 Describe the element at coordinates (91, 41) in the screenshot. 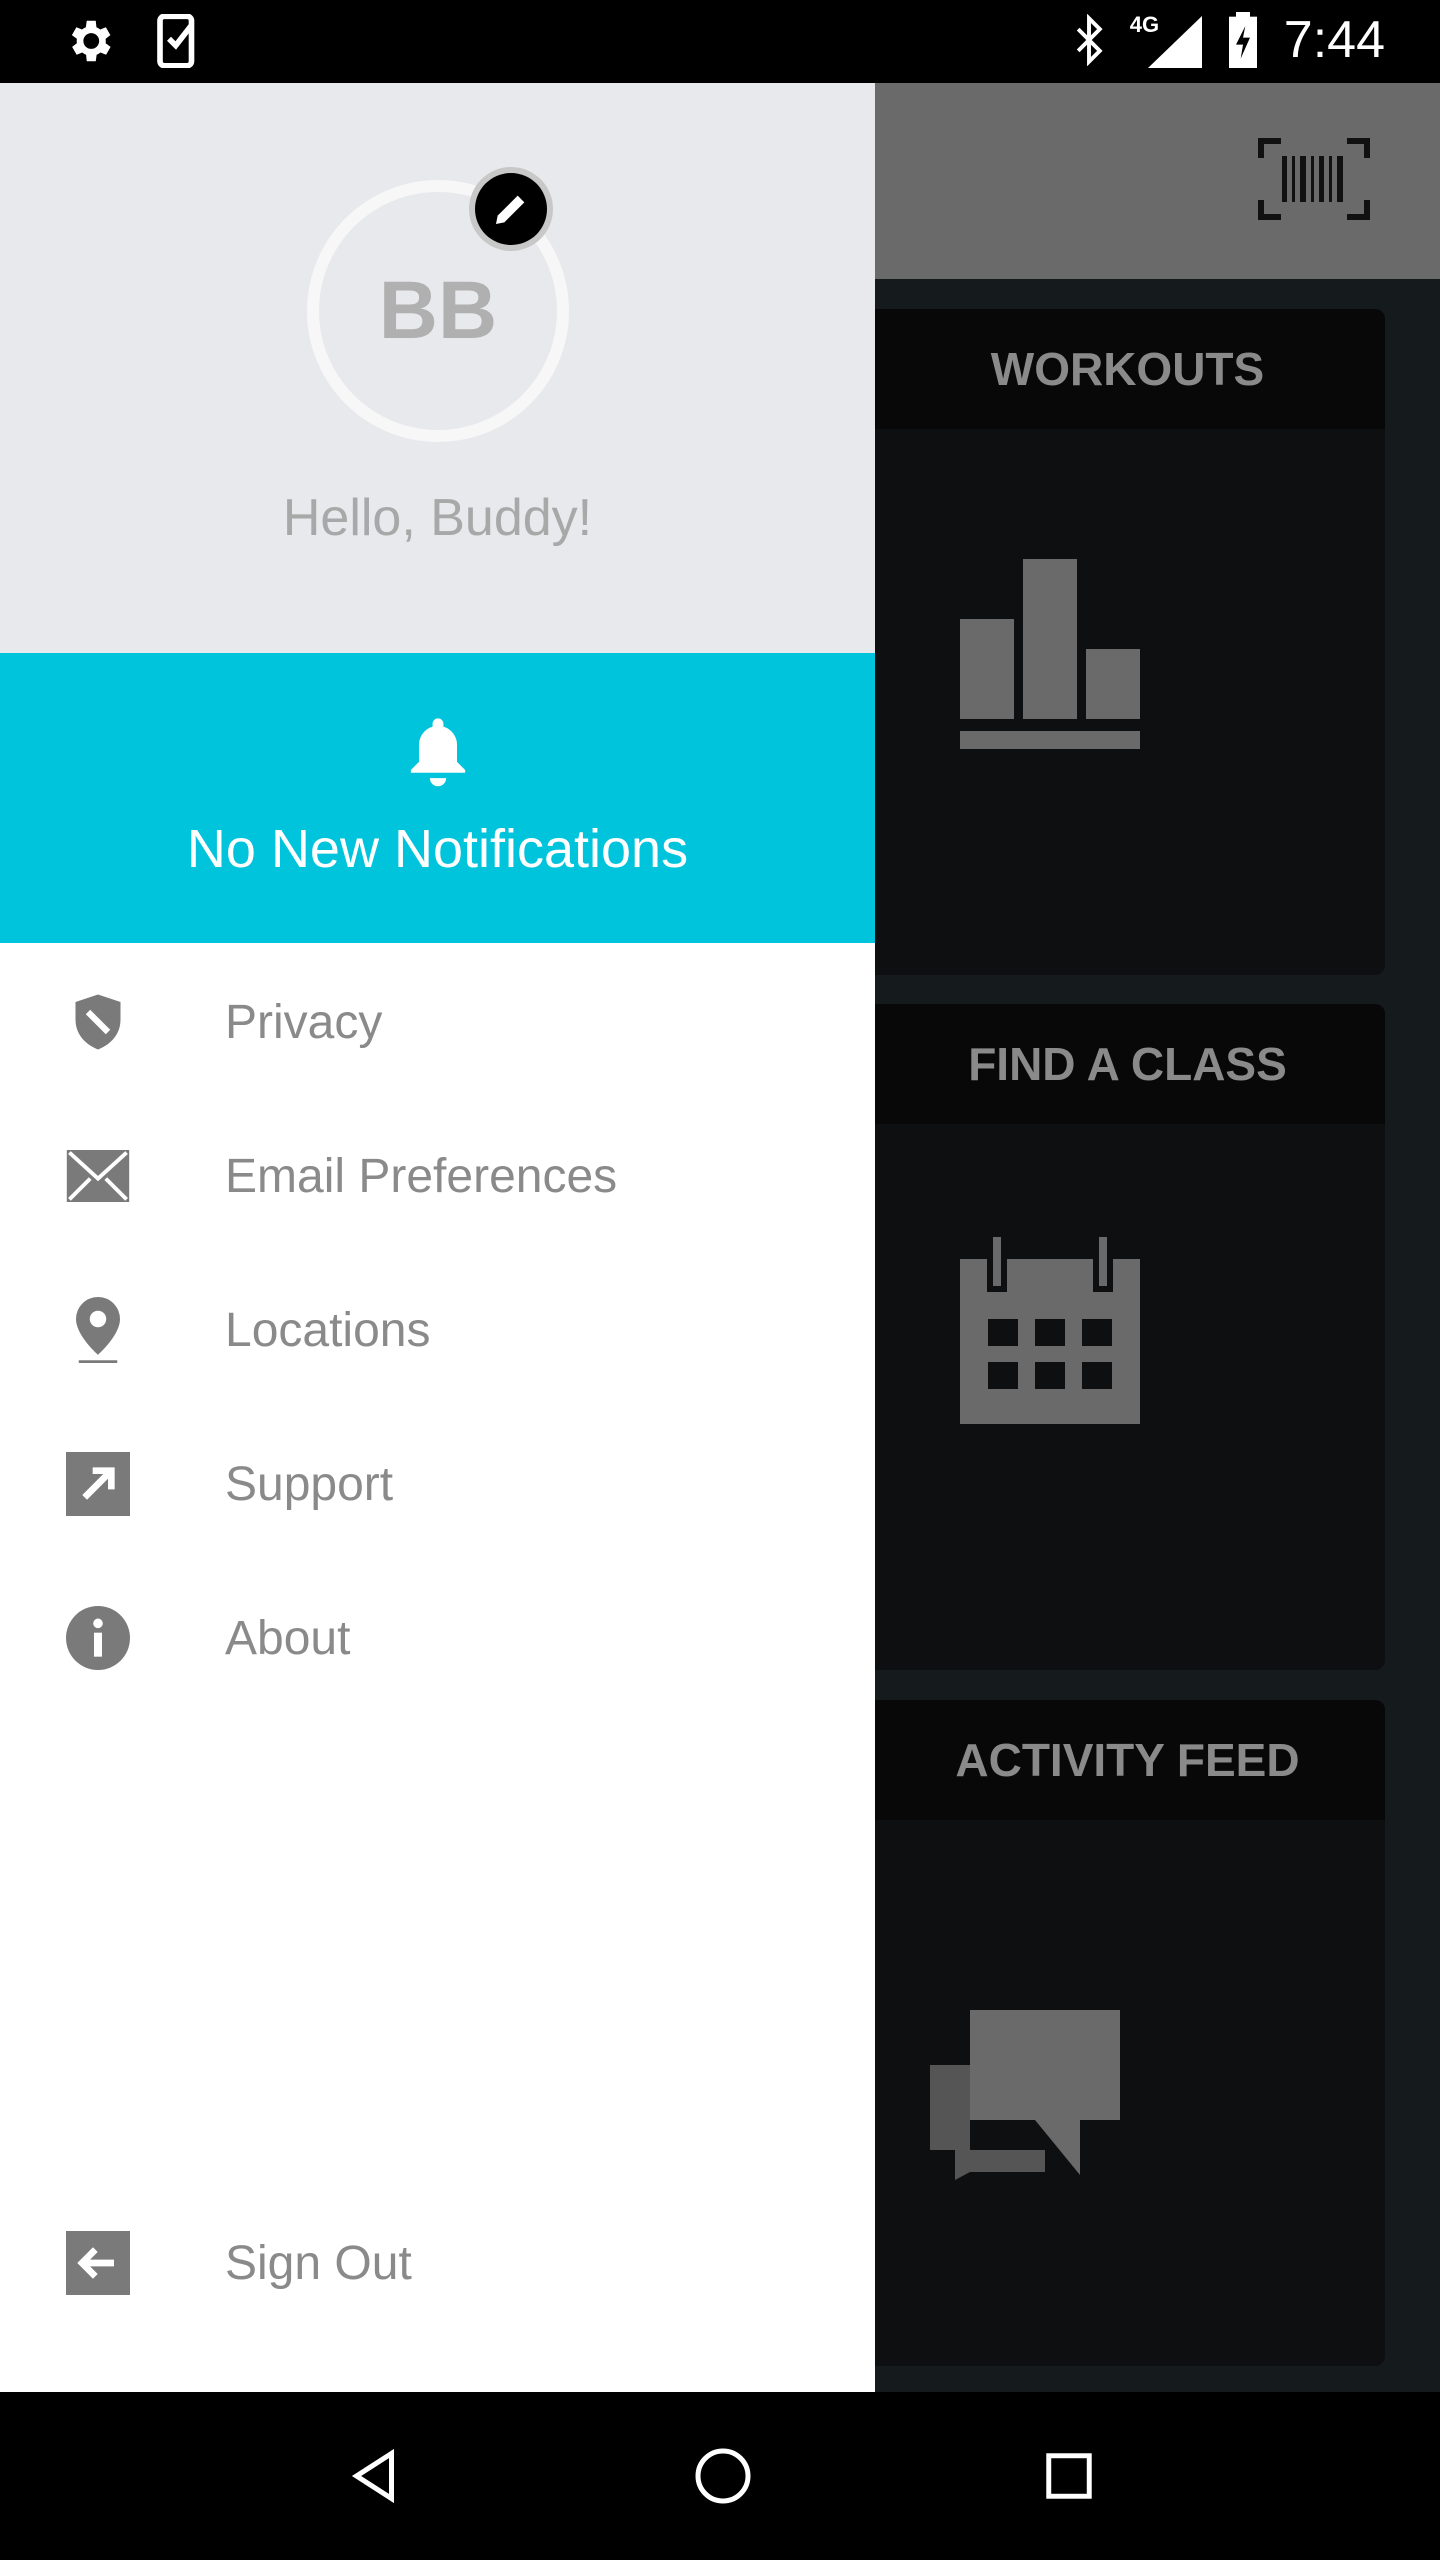

I see `gear-icon` at that location.